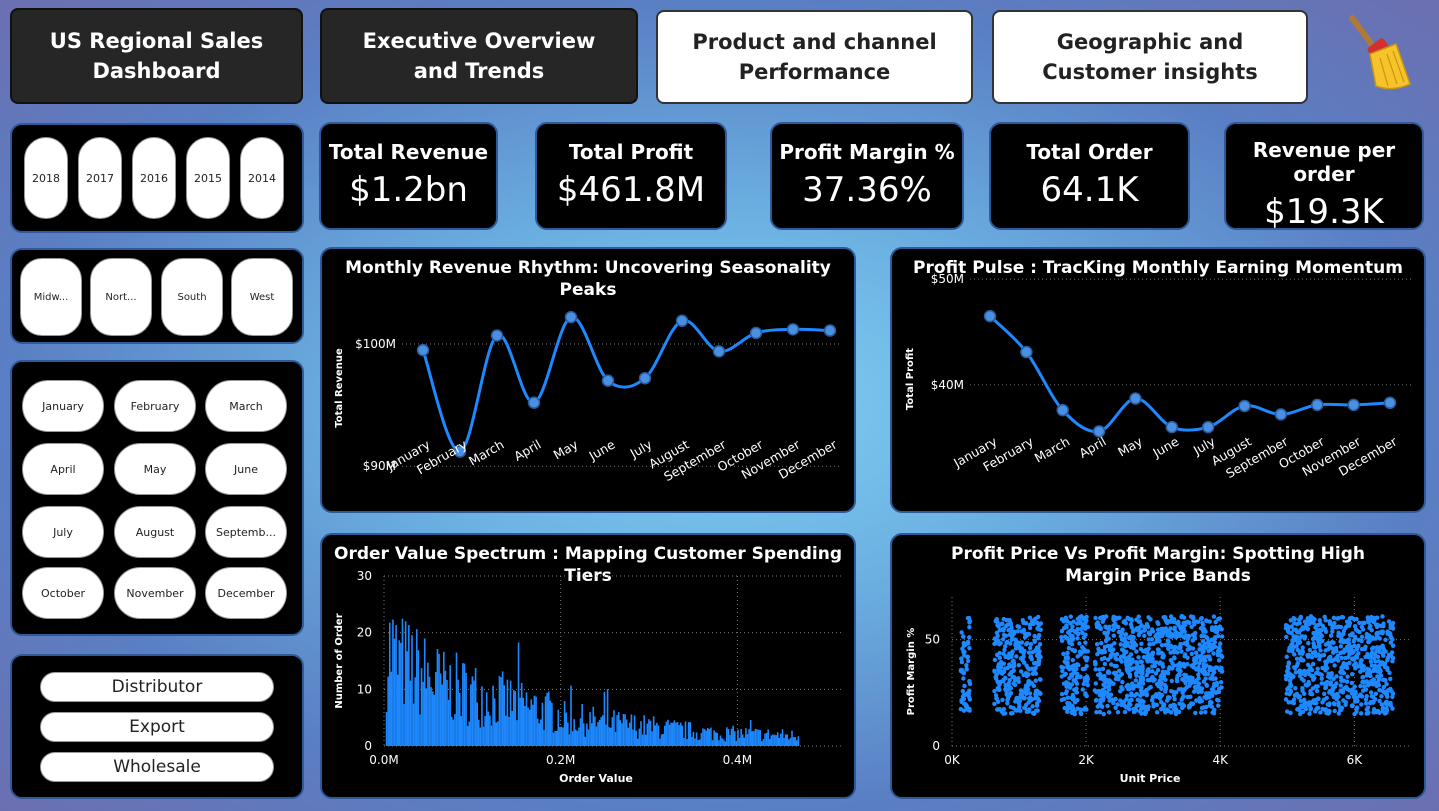  What do you see at coordinates (262, 297) in the screenshot?
I see `region-west: West` at bounding box center [262, 297].